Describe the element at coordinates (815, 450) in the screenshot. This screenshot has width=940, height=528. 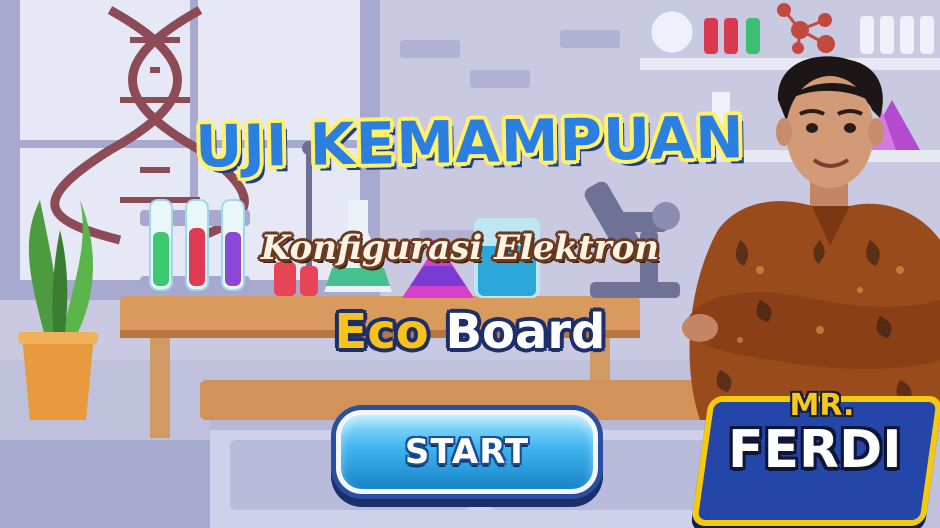
I see `host-name: FERDI` at that location.